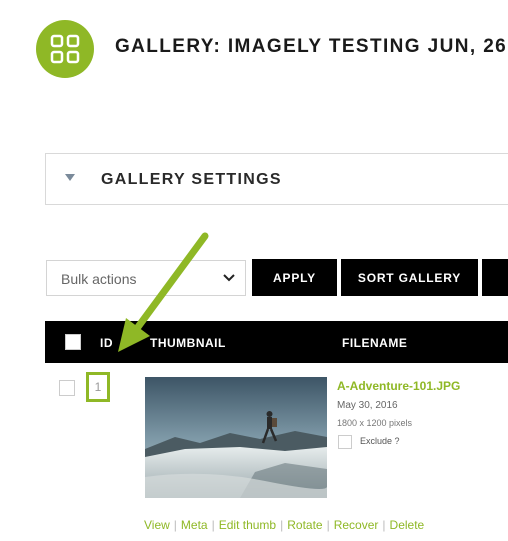  What do you see at coordinates (276, 342) in the screenshot?
I see `table-header: ID THUMBNAIL FILENAME` at bounding box center [276, 342].